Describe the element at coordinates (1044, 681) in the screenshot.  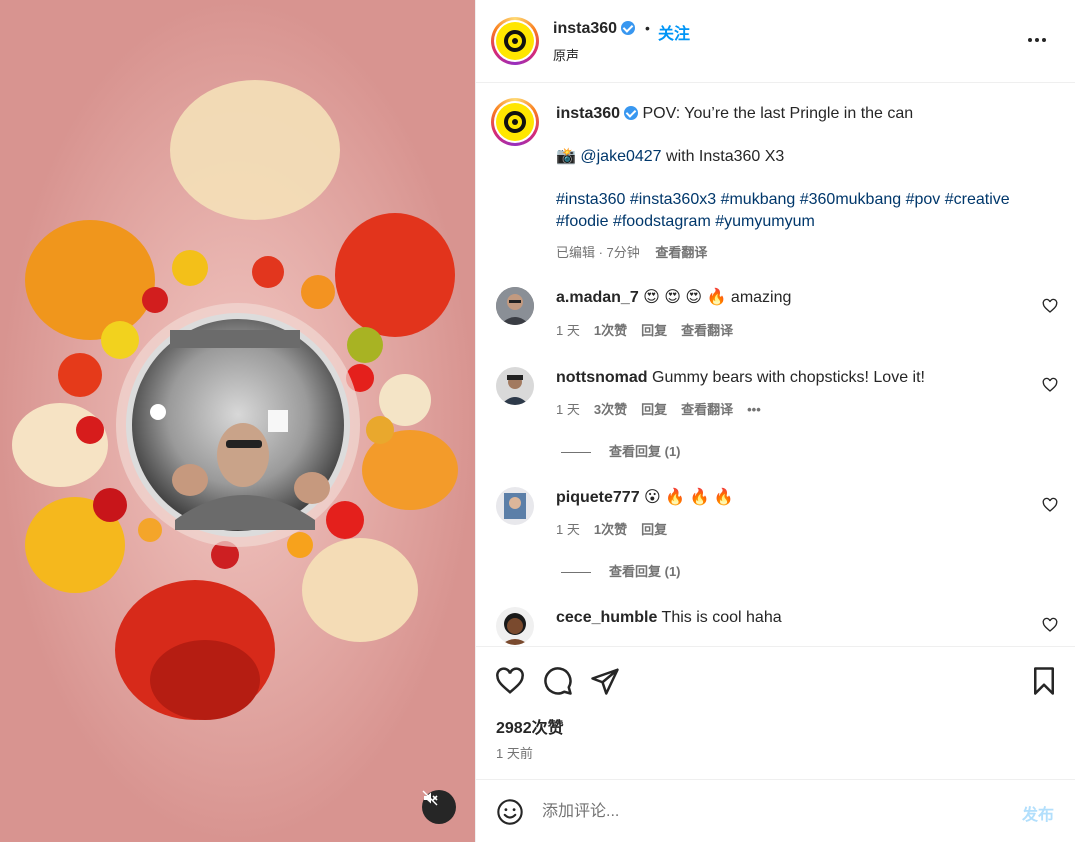
I see `bookmark-icon` at that location.